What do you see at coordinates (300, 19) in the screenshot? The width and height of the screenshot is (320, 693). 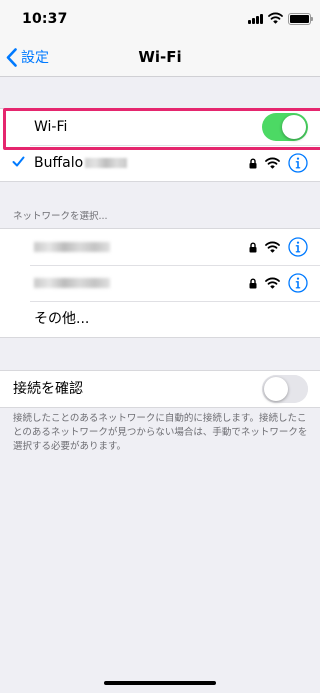 I see `battery-icon` at bounding box center [300, 19].